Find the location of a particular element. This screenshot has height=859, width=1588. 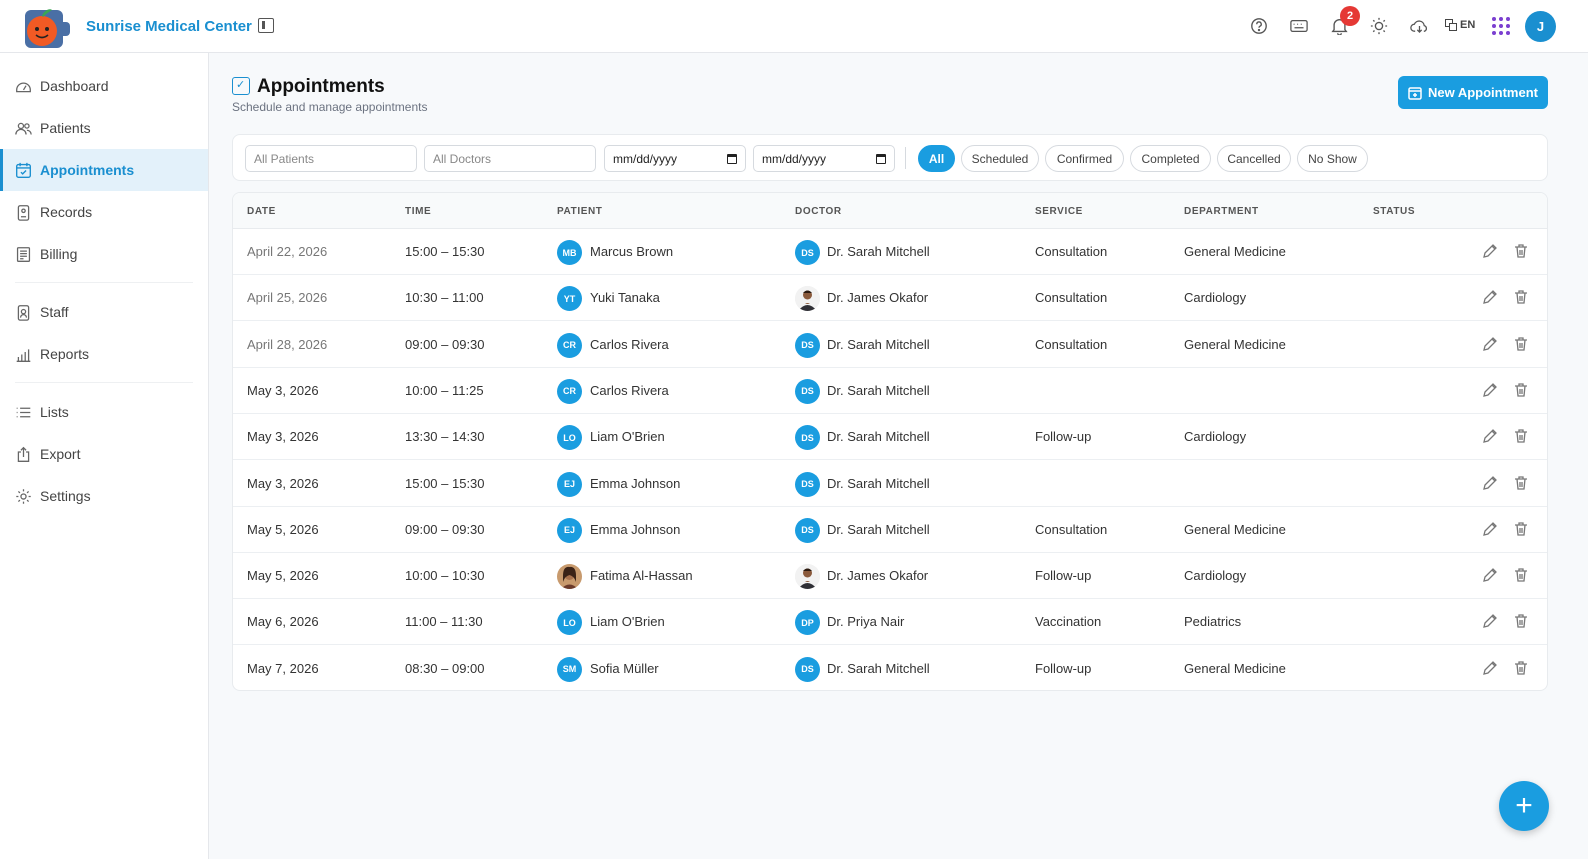

apps-grid-icon is located at coordinates (1501, 26).